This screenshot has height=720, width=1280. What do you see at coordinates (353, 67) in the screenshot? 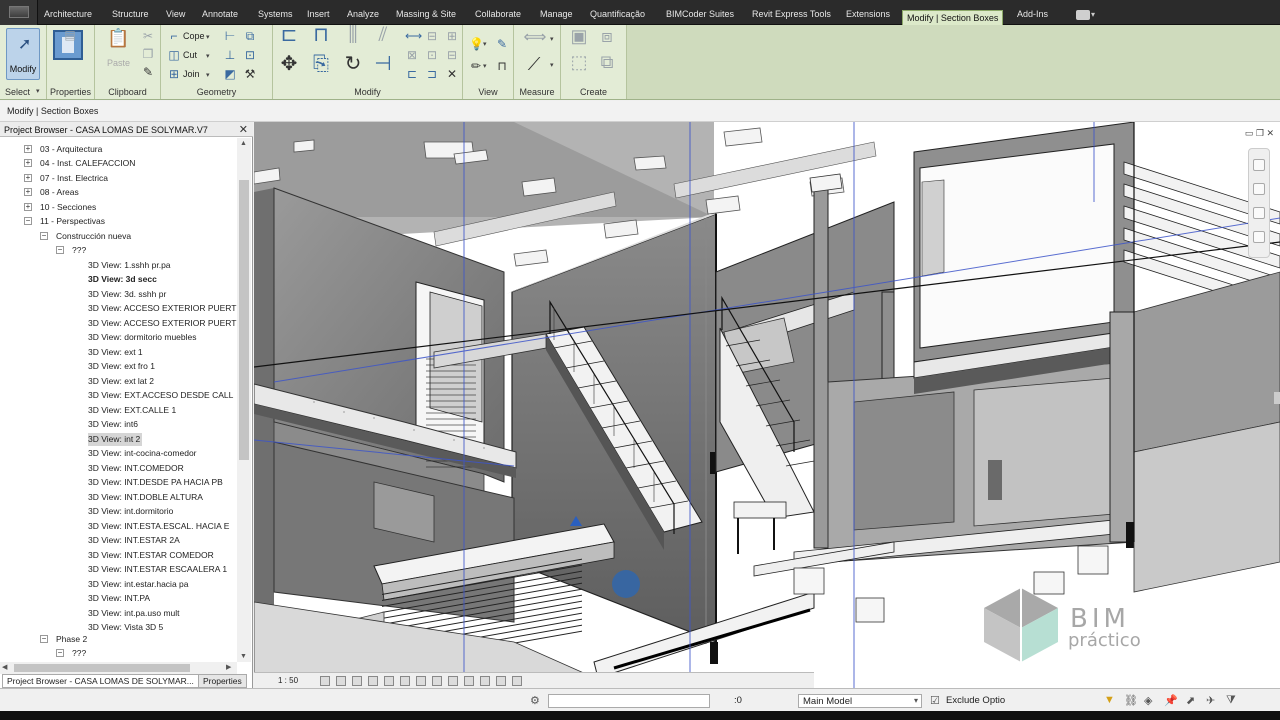
I see `rotate-icon: ↻` at bounding box center [353, 67].